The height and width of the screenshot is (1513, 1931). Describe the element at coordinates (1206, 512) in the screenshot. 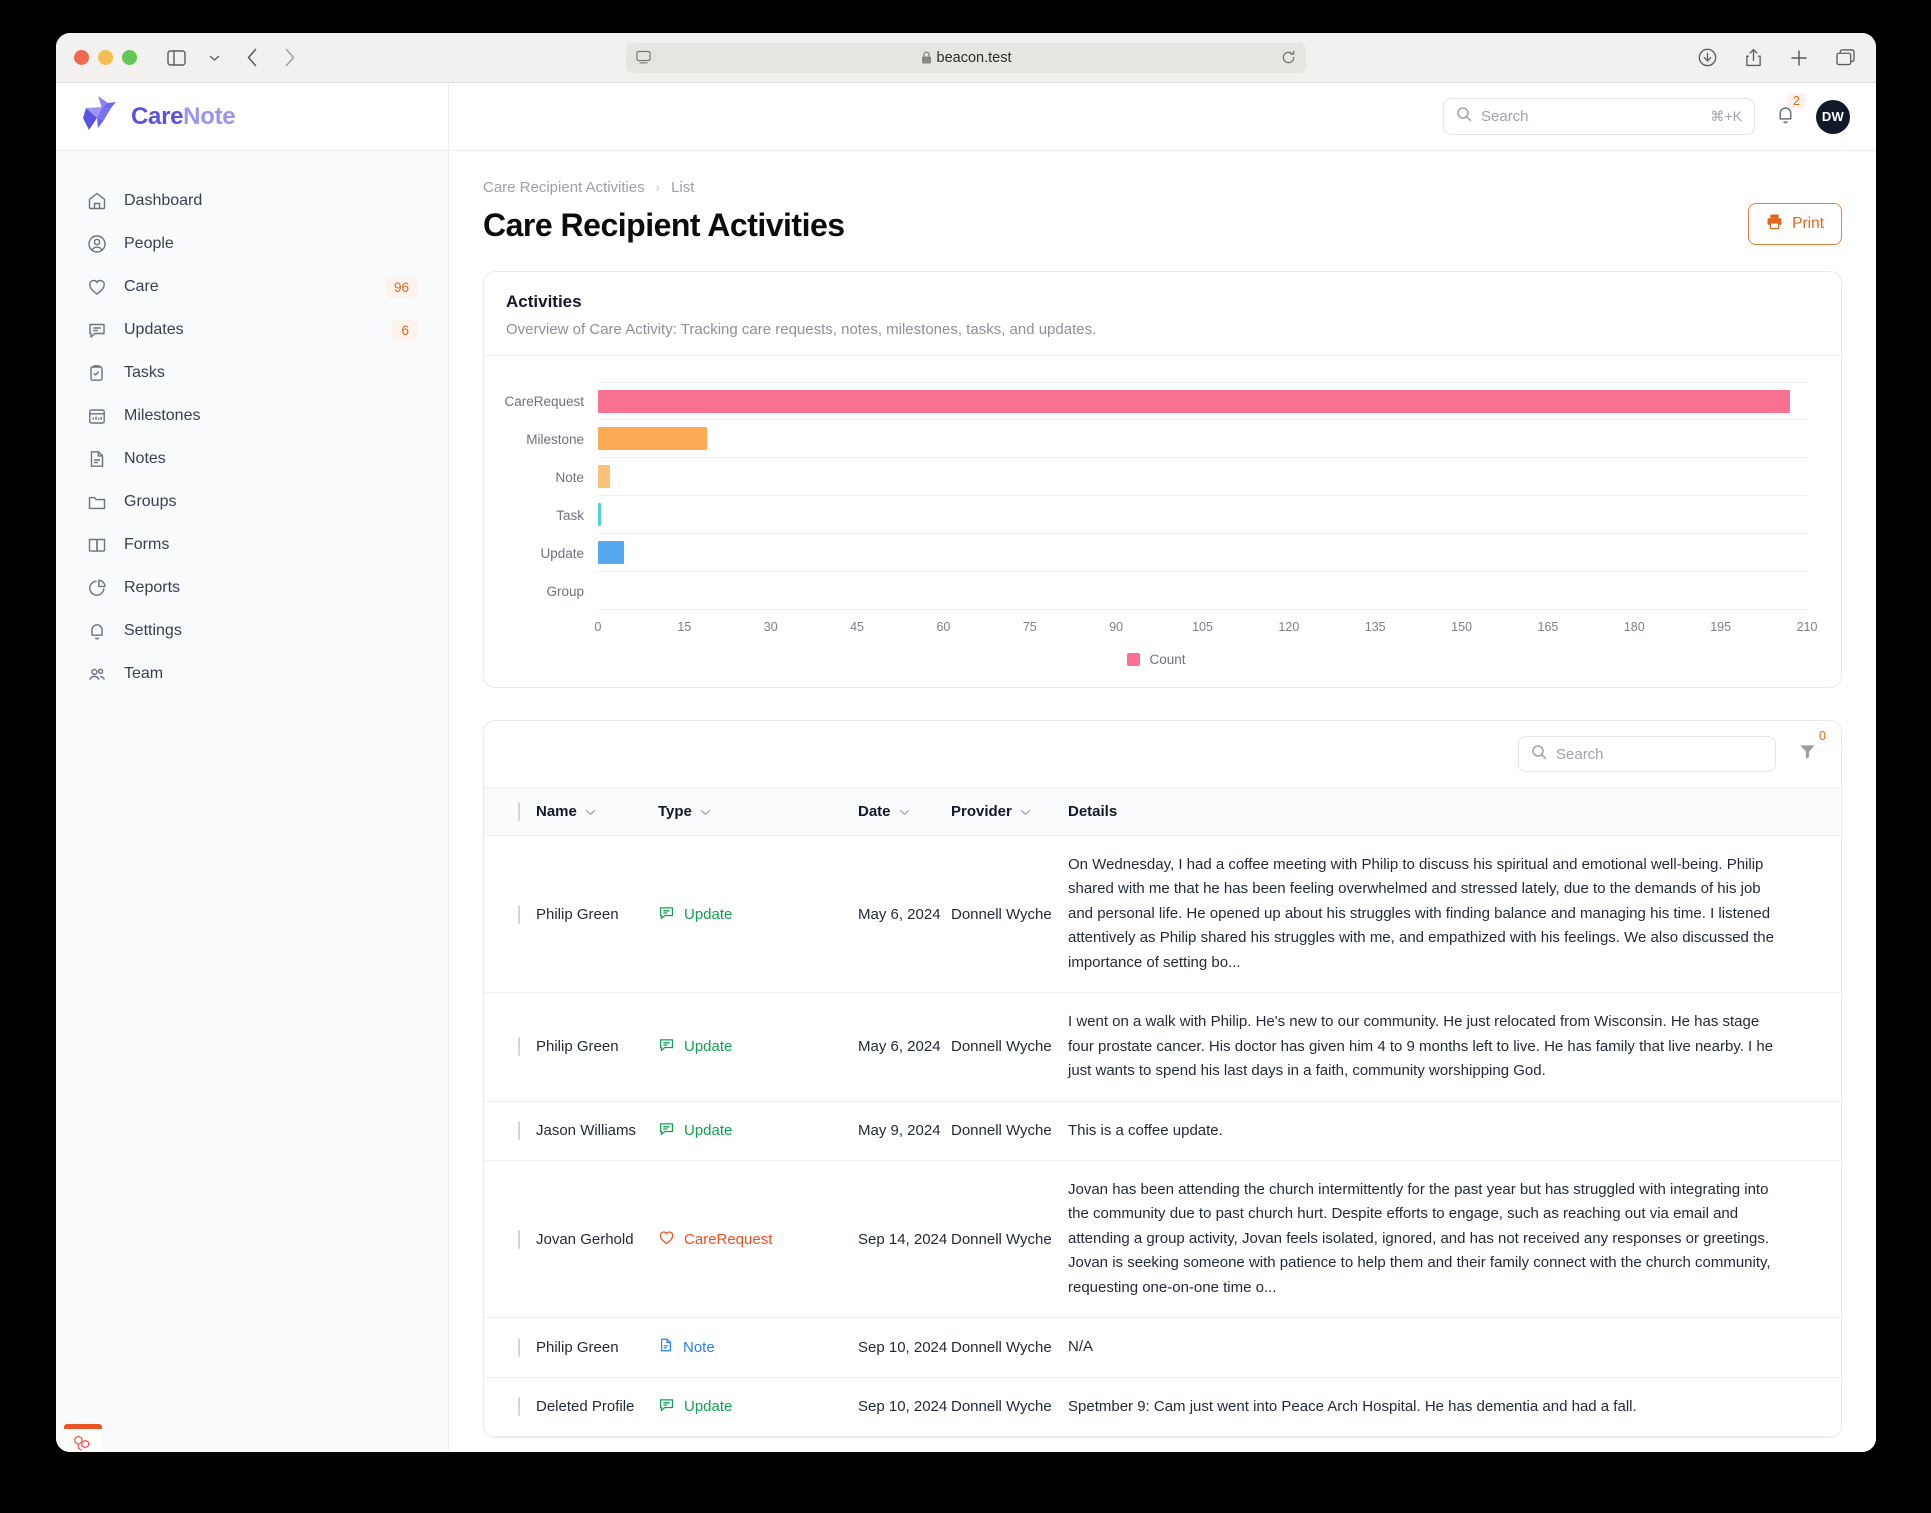

I see `chart-plot-area: 0 15 30 45 60 75 90 105 120 135 150 165 180 195 210` at that location.